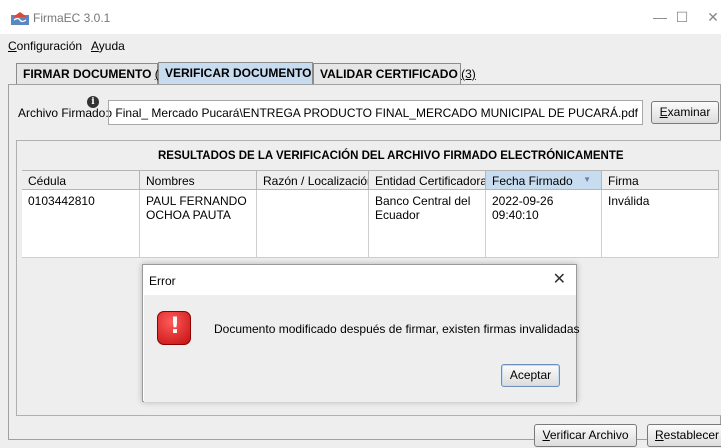  Describe the element at coordinates (559, 279) in the screenshot. I see `dialog-close-icon: ✕` at that location.